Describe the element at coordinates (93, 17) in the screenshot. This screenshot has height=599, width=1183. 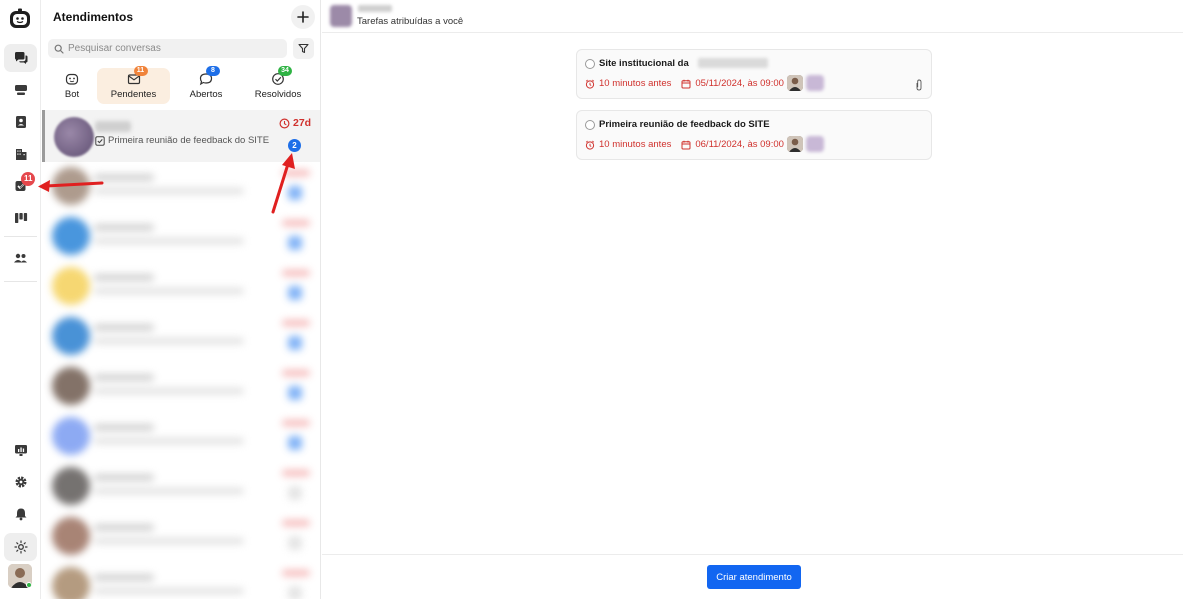
I see `panel-title: Atendimentos` at that location.